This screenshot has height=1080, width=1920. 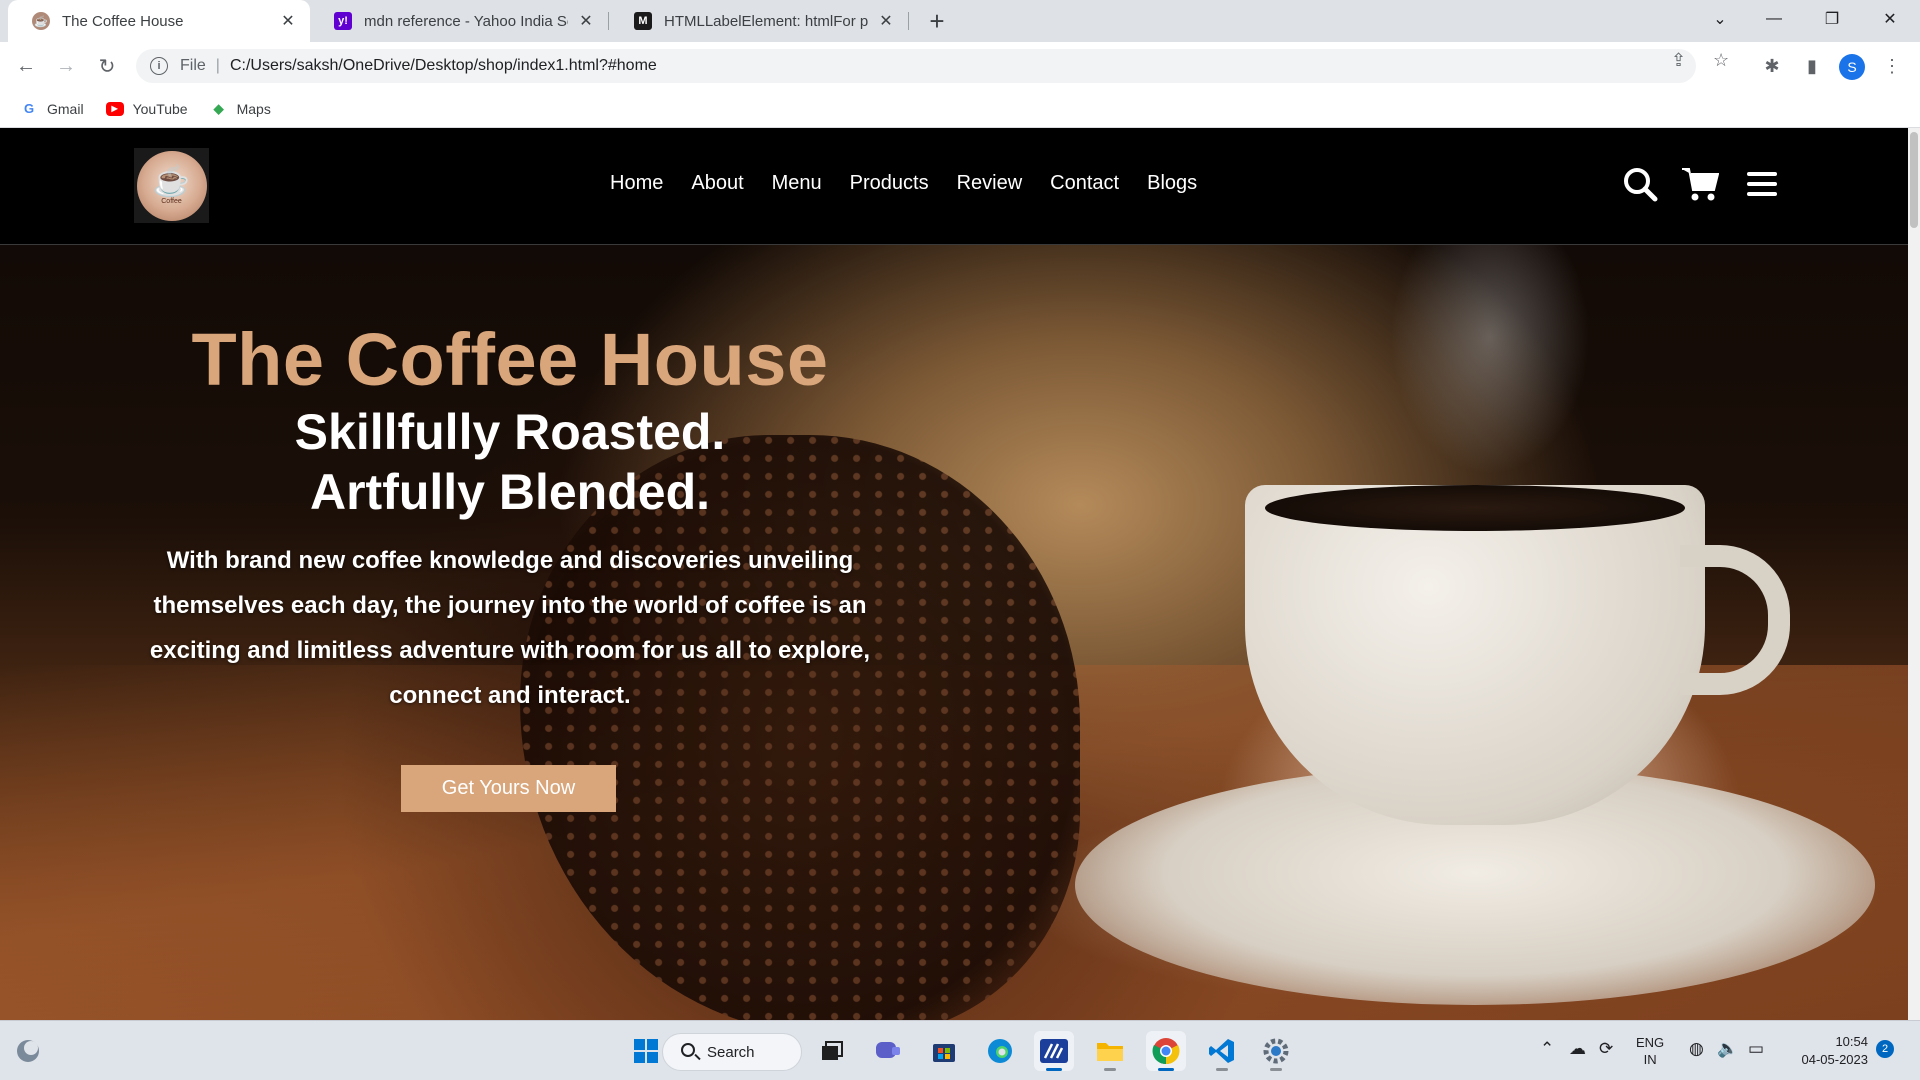 What do you see at coordinates (171, 181) in the screenshot?
I see `coffee-cup-logo-icon: ☕` at bounding box center [171, 181].